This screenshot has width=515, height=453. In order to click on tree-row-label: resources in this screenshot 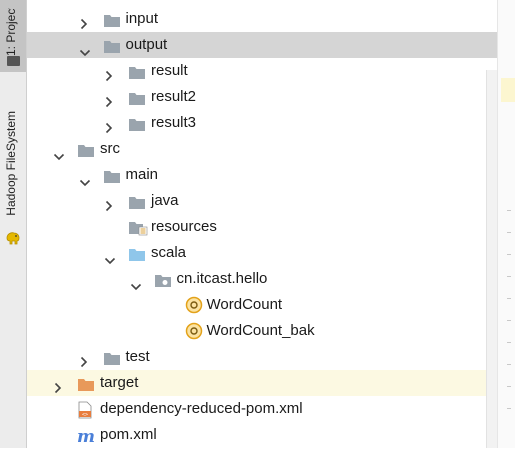, I will do `click(184, 226)`.